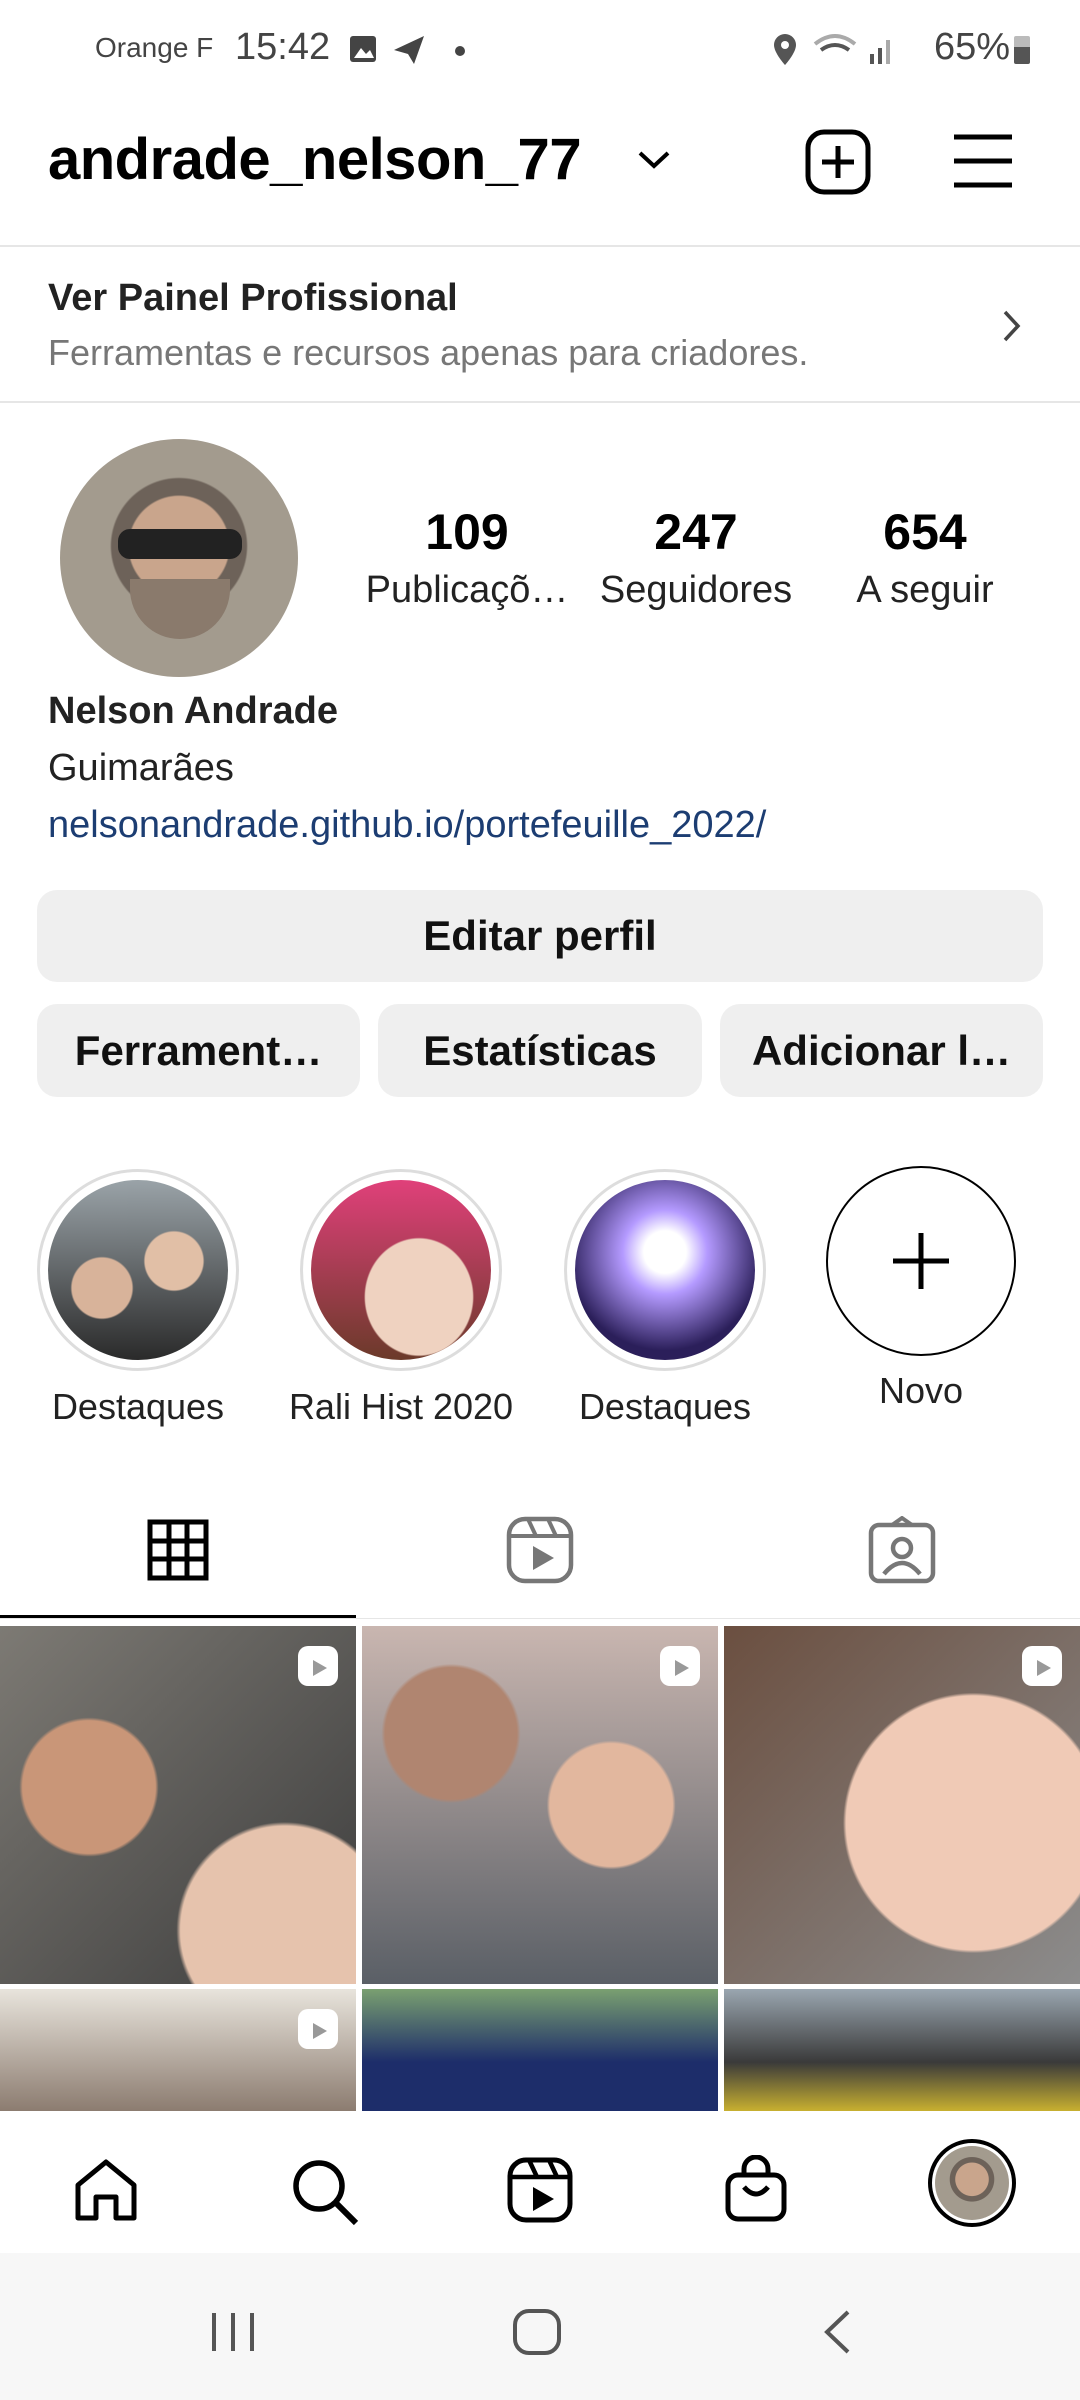  What do you see at coordinates (180, 544) in the screenshot?
I see `sunglasses` at bounding box center [180, 544].